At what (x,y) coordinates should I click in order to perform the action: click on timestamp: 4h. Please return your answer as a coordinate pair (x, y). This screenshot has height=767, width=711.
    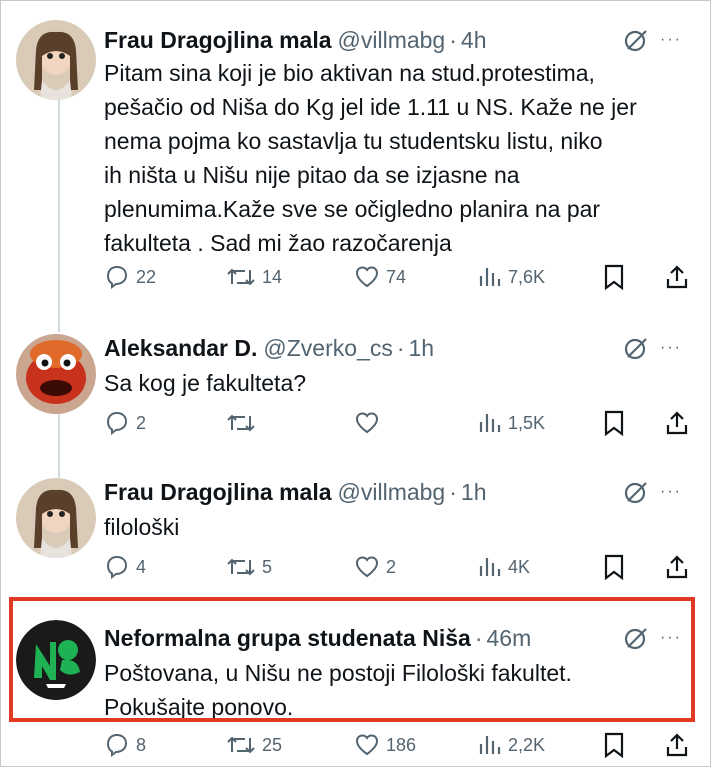
    Looking at the image, I should click on (474, 40).